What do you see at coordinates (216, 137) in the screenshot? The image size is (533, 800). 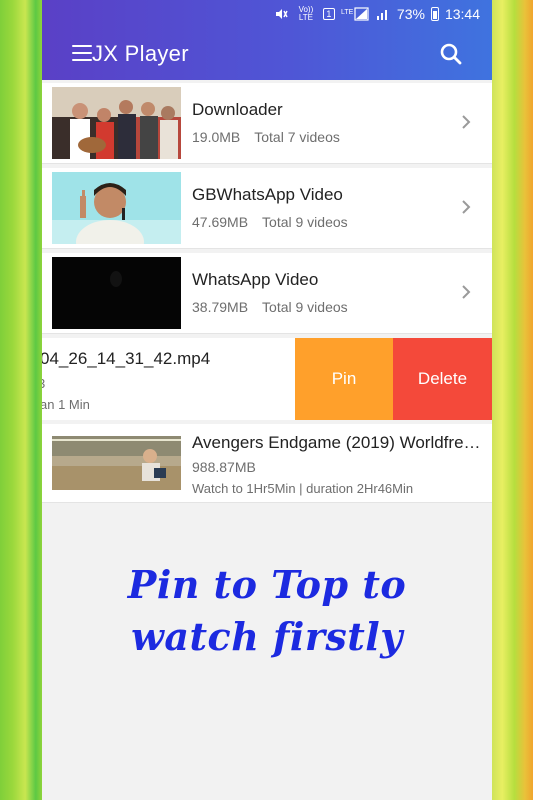 I see `folder-size: 19.0MB` at bounding box center [216, 137].